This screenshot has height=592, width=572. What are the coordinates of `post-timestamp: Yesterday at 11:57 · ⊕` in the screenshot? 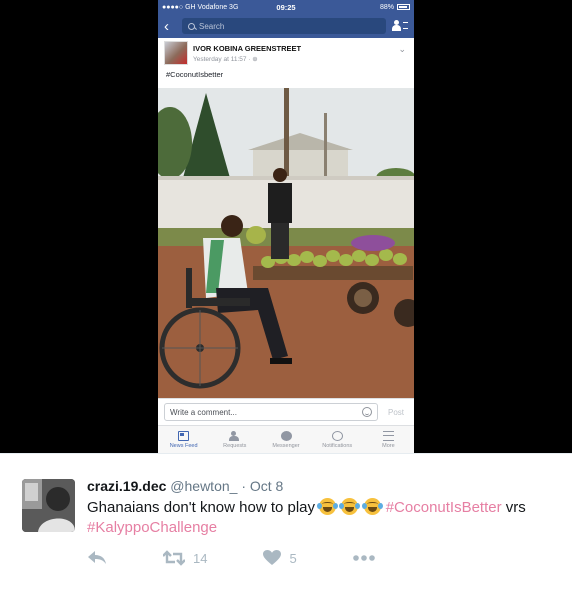 It's located at (225, 59).